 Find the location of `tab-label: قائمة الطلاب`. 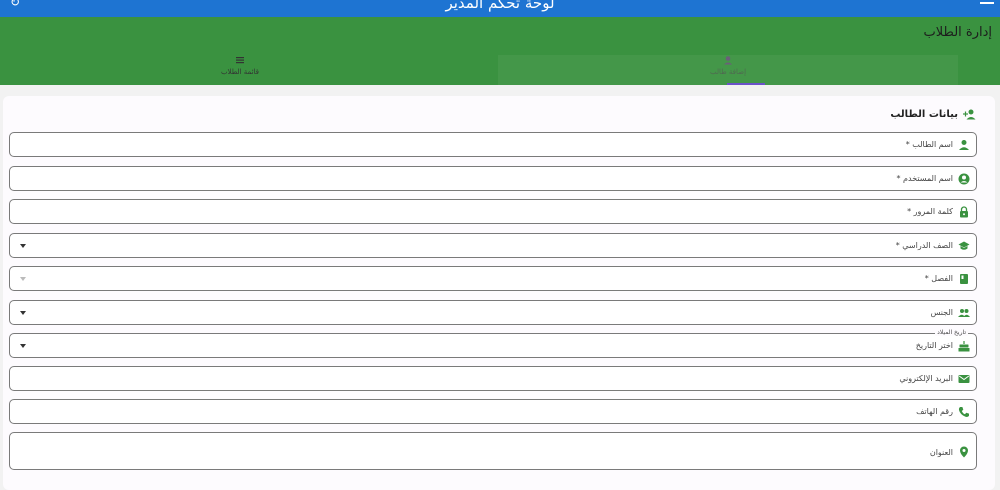

tab-label: قائمة الطلاب is located at coordinates (240, 72).